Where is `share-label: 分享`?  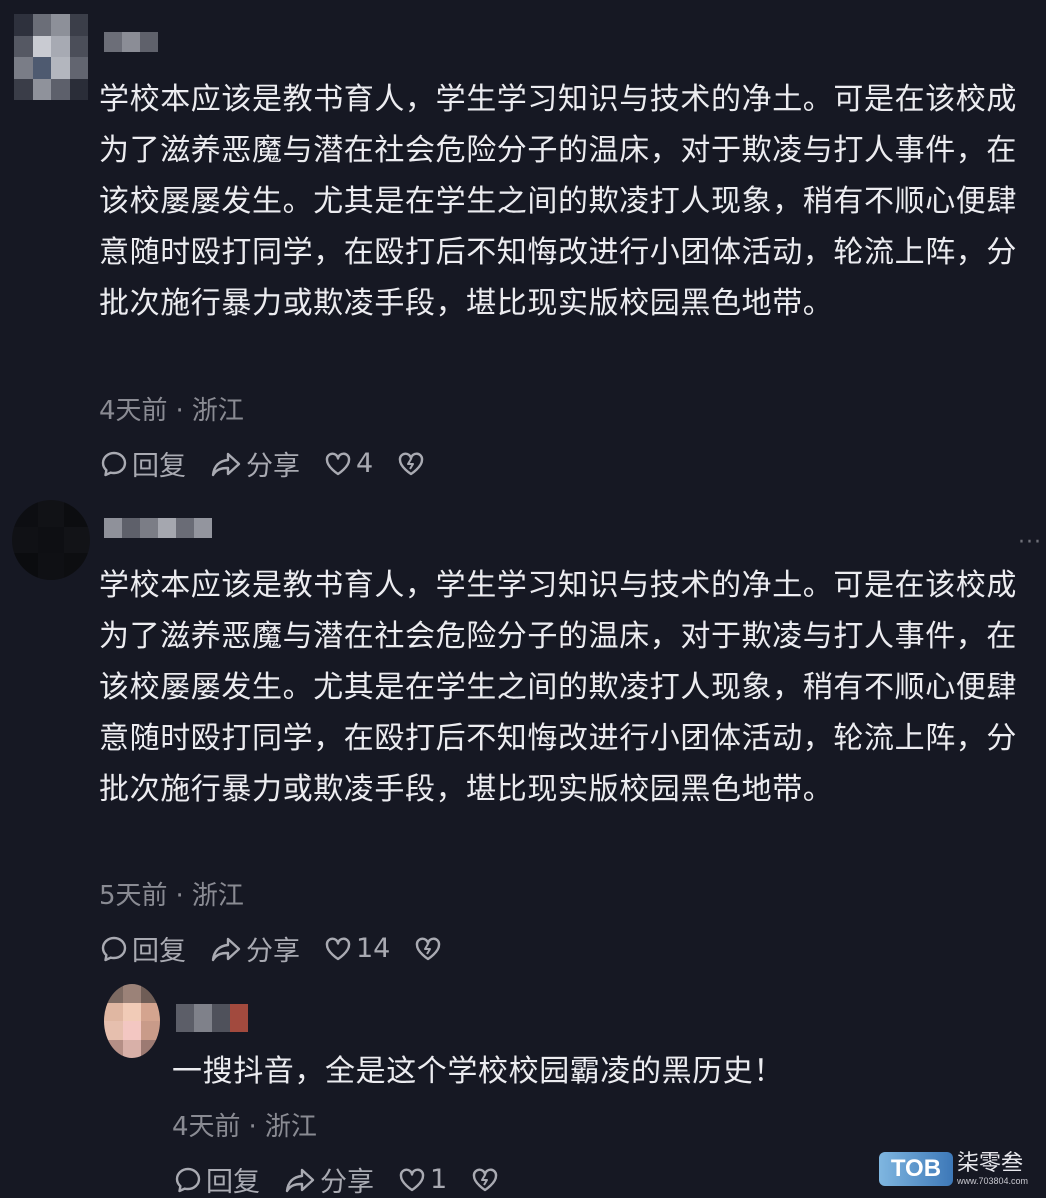 share-label: 分享 is located at coordinates (347, 1182).